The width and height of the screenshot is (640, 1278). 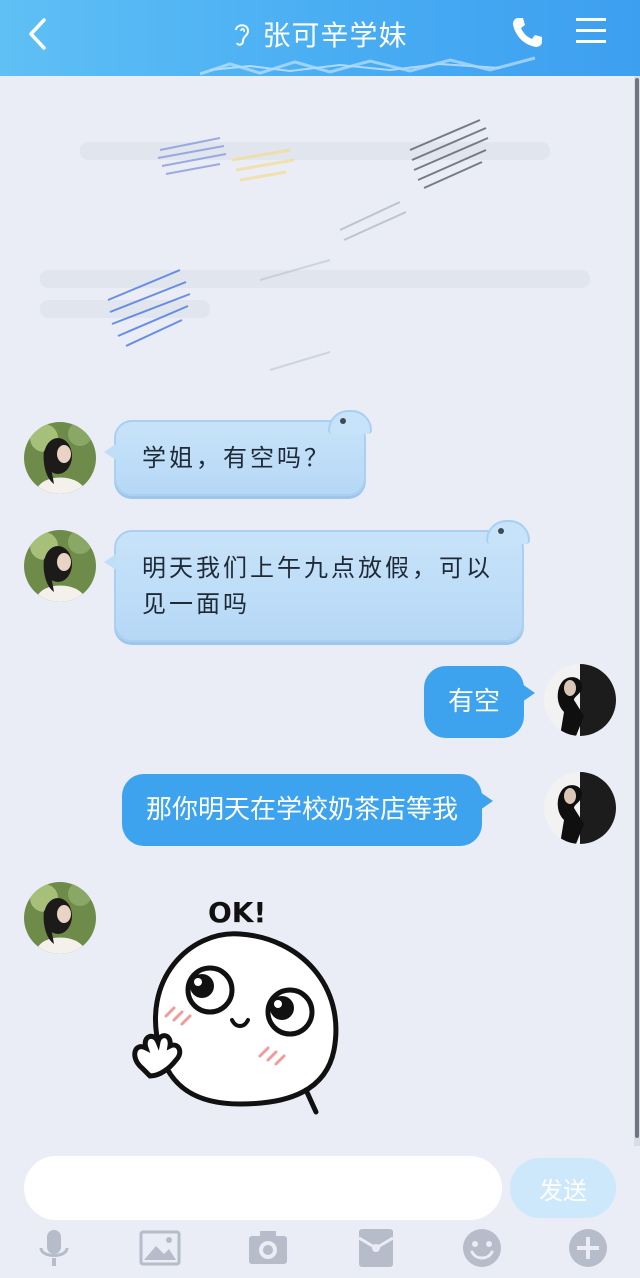 I want to click on chat-header: 张可辛学妹, so click(x=320, y=38).